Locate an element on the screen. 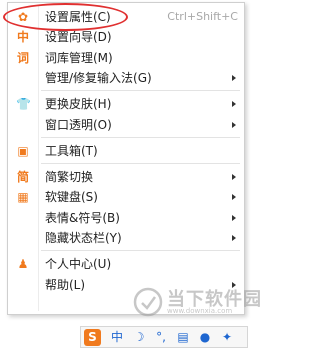  menu-item-label: 管理/修复输入法(G) is located at coordinates (98, 77).